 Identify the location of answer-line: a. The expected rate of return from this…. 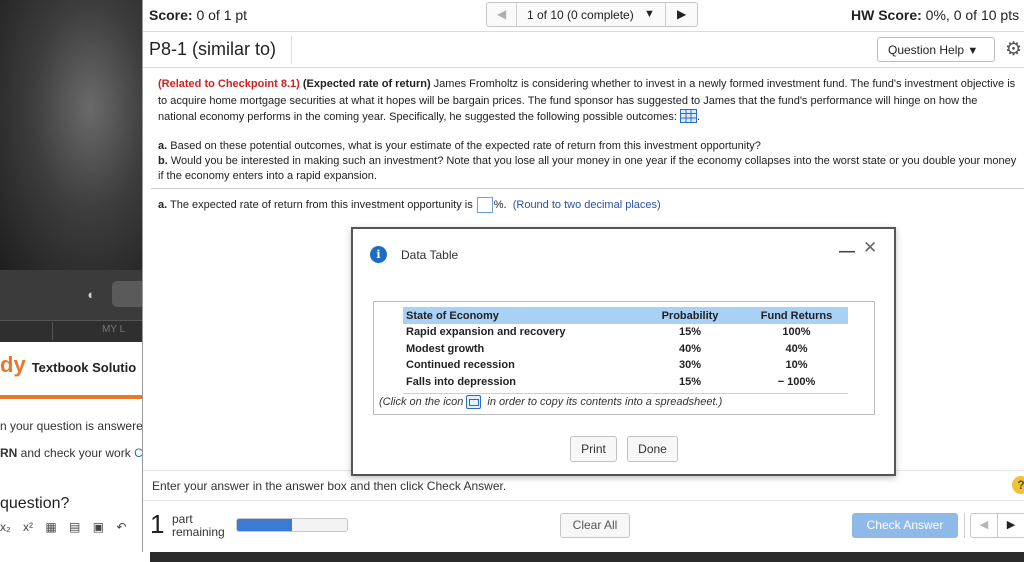
(409, 205).